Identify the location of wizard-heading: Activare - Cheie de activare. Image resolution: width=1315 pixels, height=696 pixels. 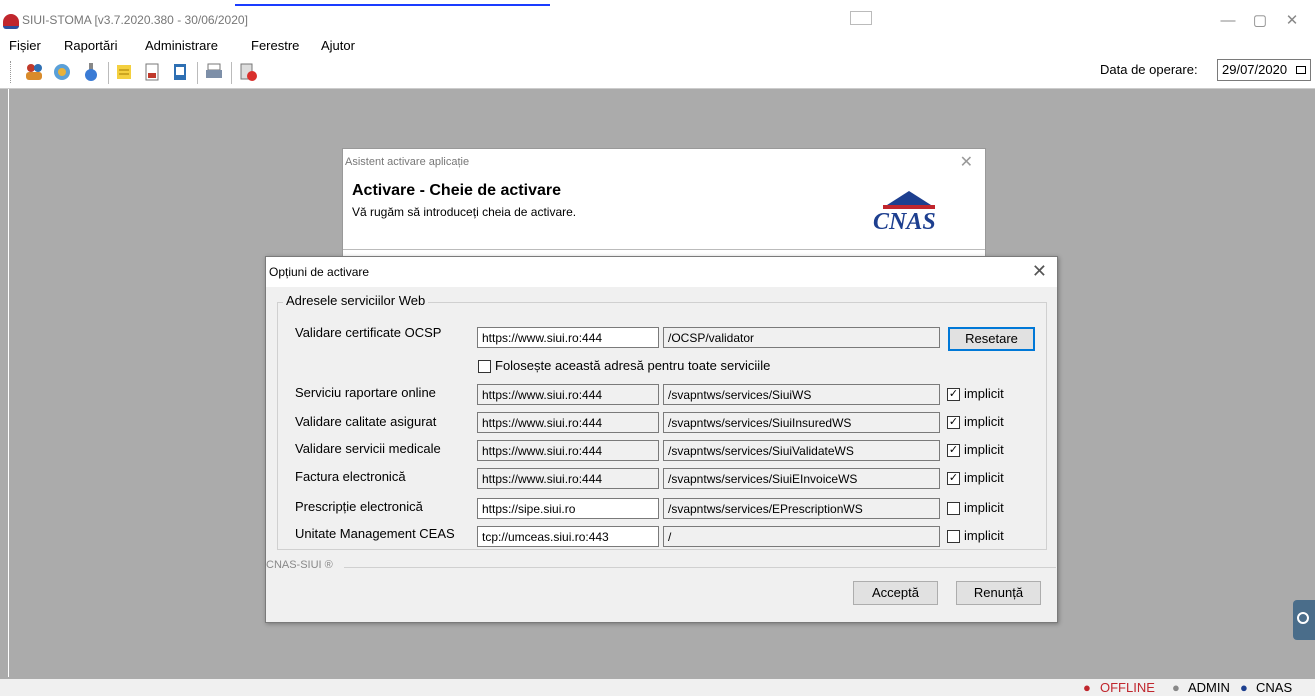
(456, 190).